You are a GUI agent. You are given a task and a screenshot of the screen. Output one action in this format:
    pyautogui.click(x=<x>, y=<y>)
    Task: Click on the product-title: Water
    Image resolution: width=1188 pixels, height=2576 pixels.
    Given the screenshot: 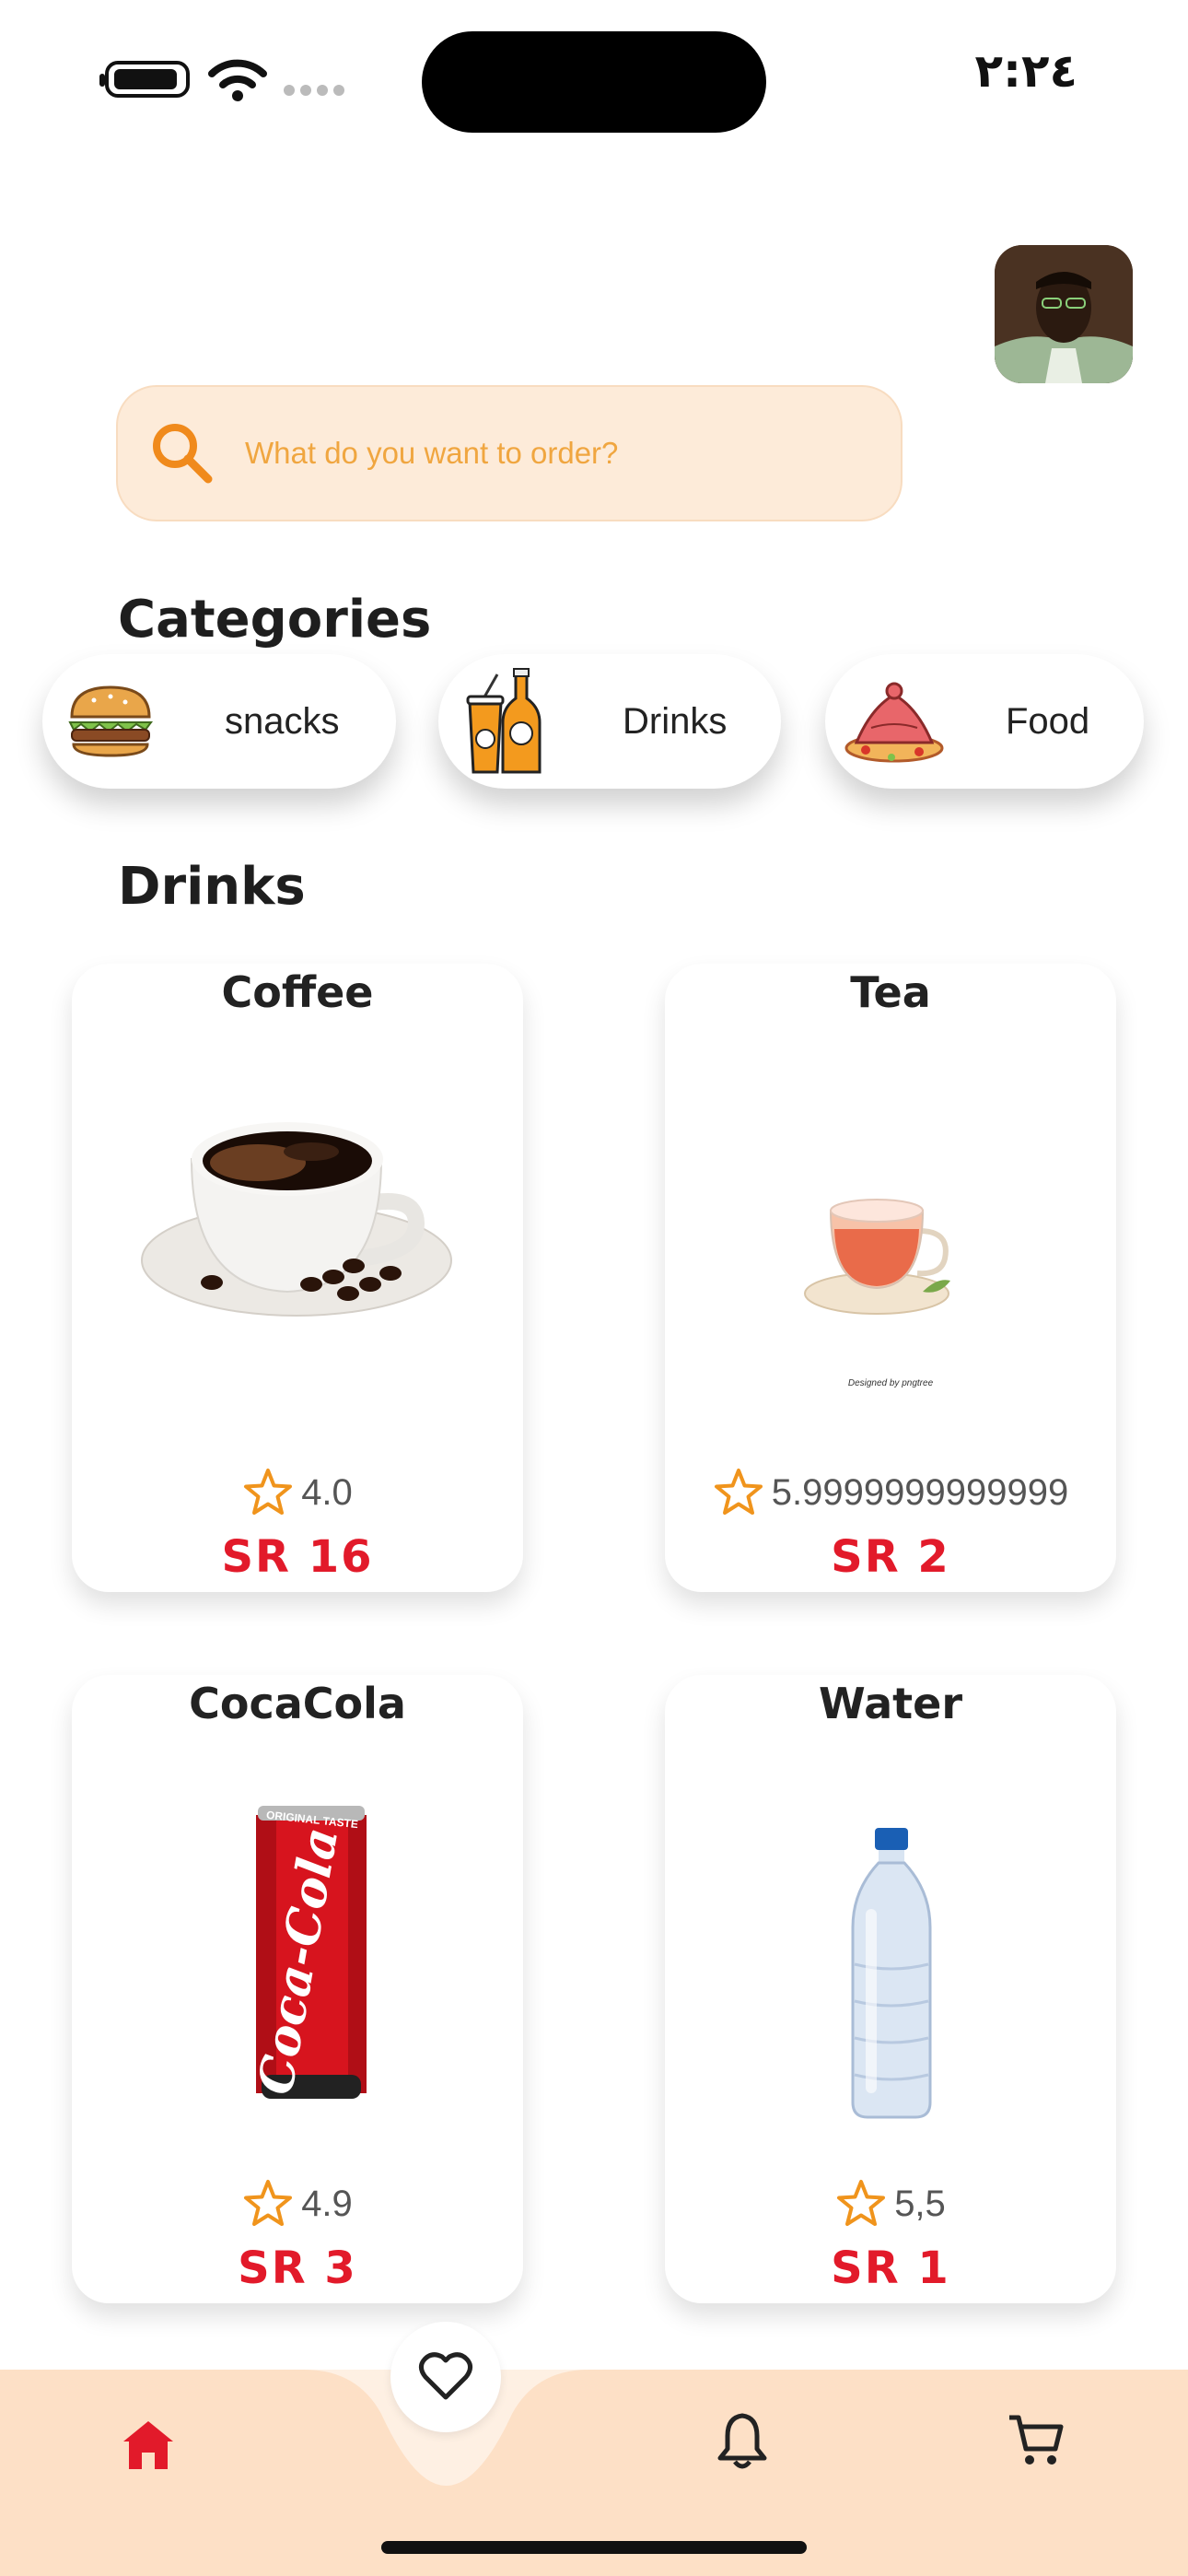 What is the action you would take?
    pyautogui.click(x=890, y=1703)
    